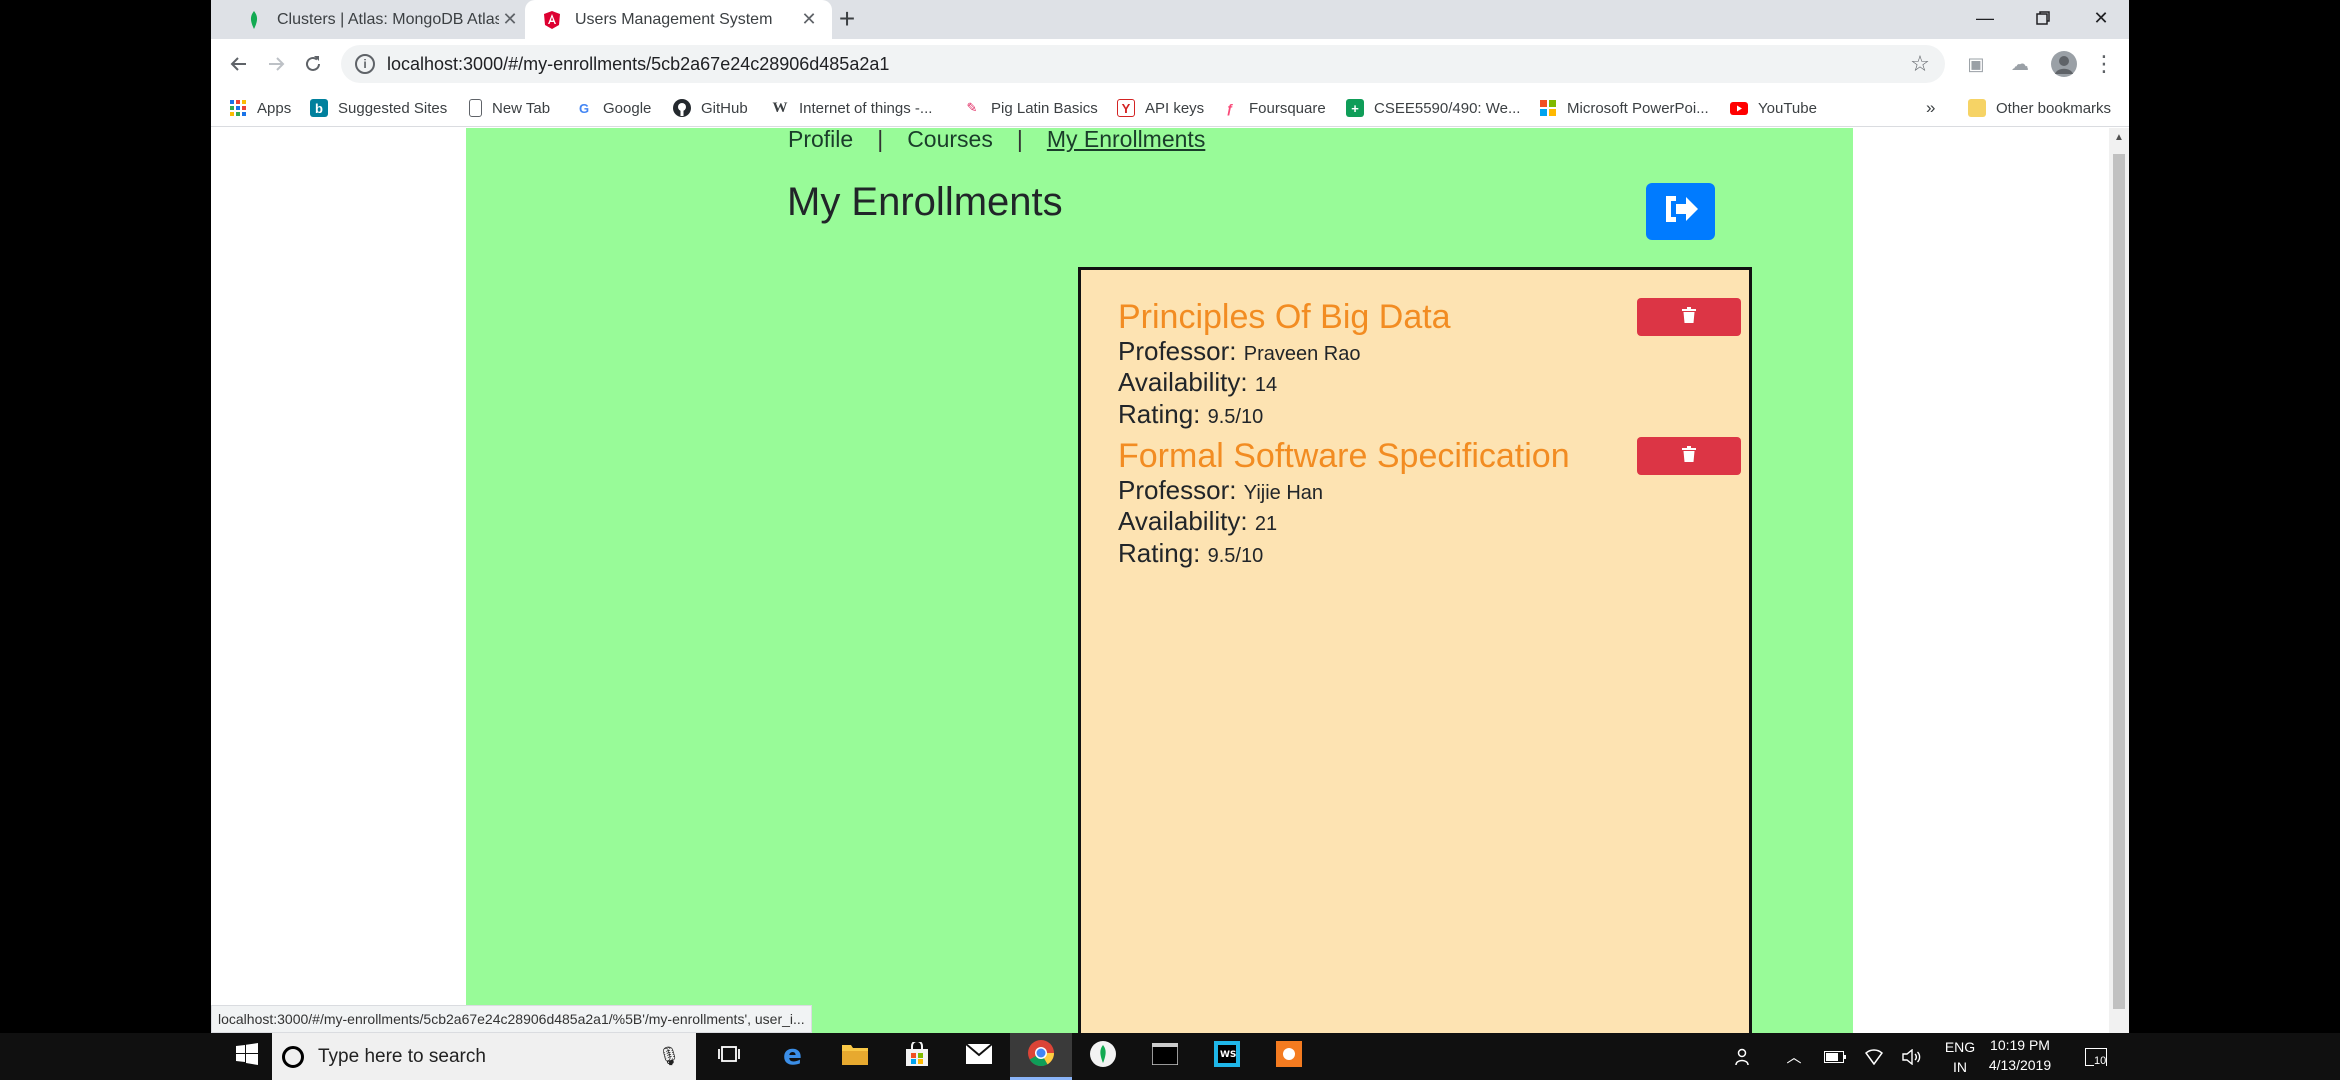 The image size is (2340, 1080). Describe the element at coordinates (378, 108) in the screenshot. I see `bookmark-suggested-sites: b Suggested Sites` at that location.